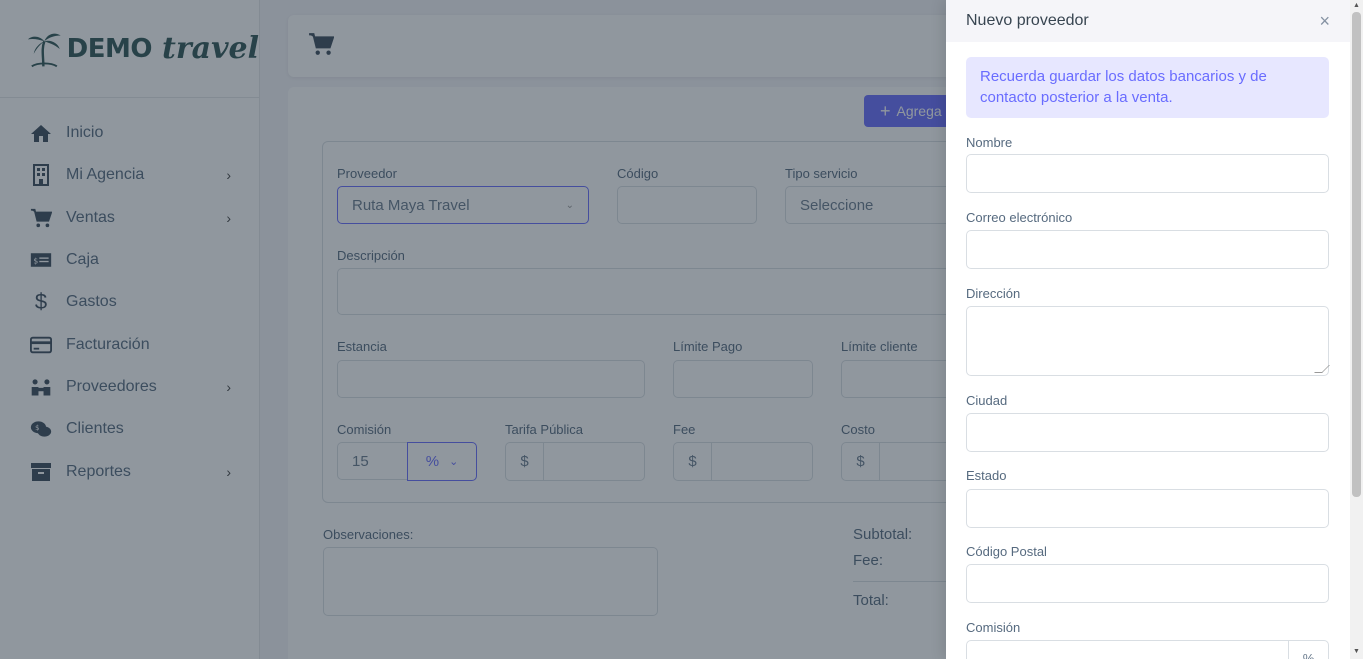  I want to click on scroll-up-icon: ▲, so click(1356, 5).